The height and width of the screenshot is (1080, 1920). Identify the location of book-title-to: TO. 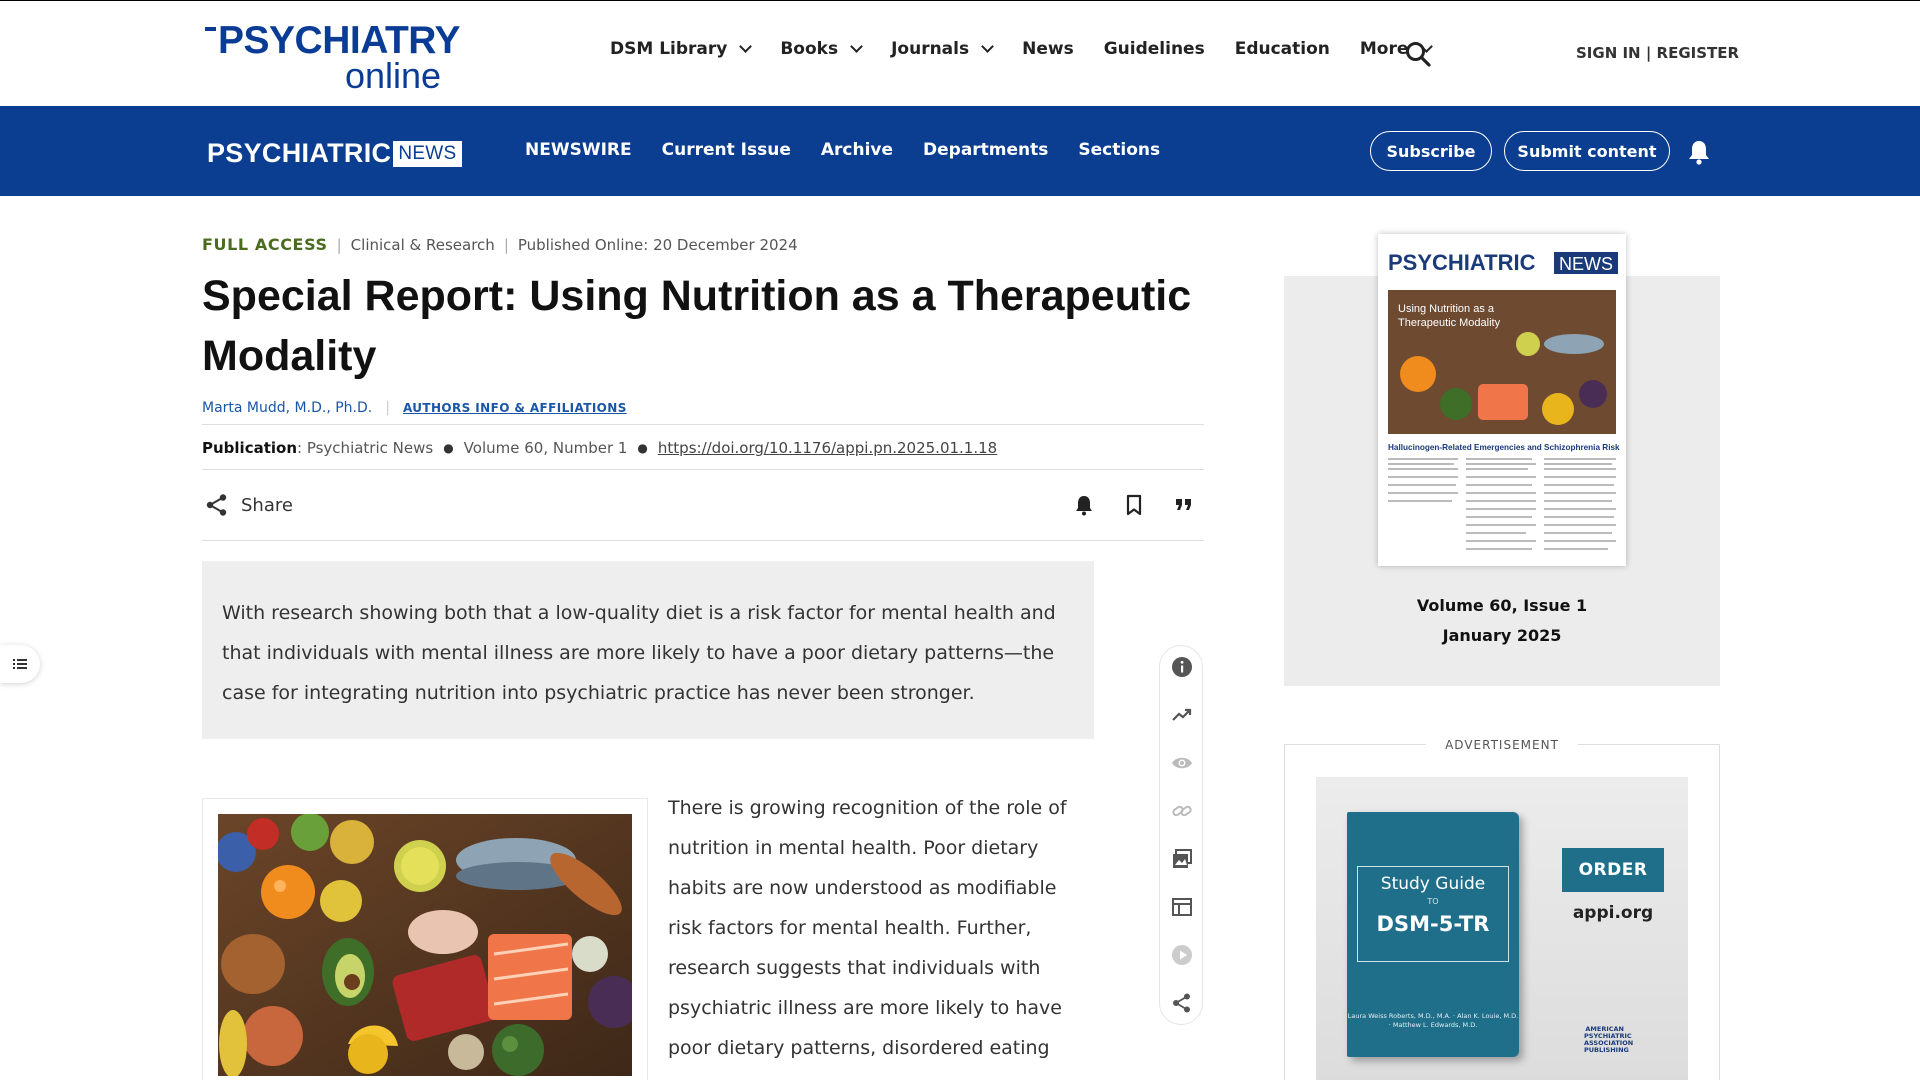
(1433, 901).